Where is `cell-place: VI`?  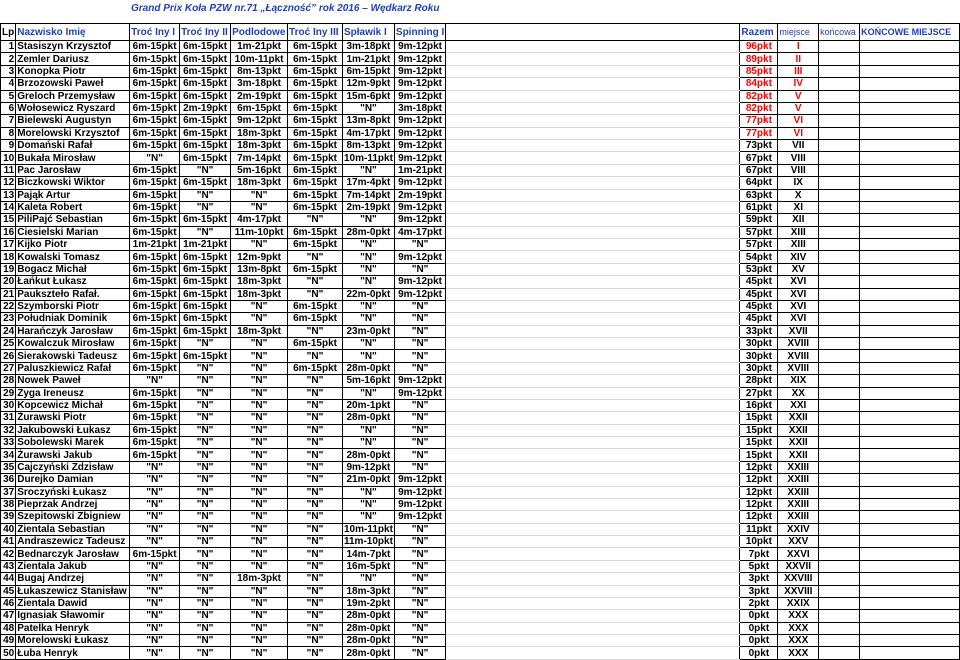
cell-place: VI is located at coordinates (798, 133).